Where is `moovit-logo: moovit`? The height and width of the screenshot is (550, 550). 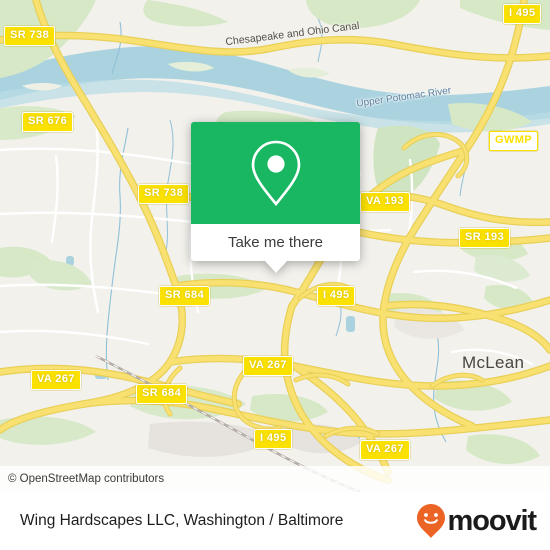 moovit-logo: moovit is located at coordinates (477, 521).